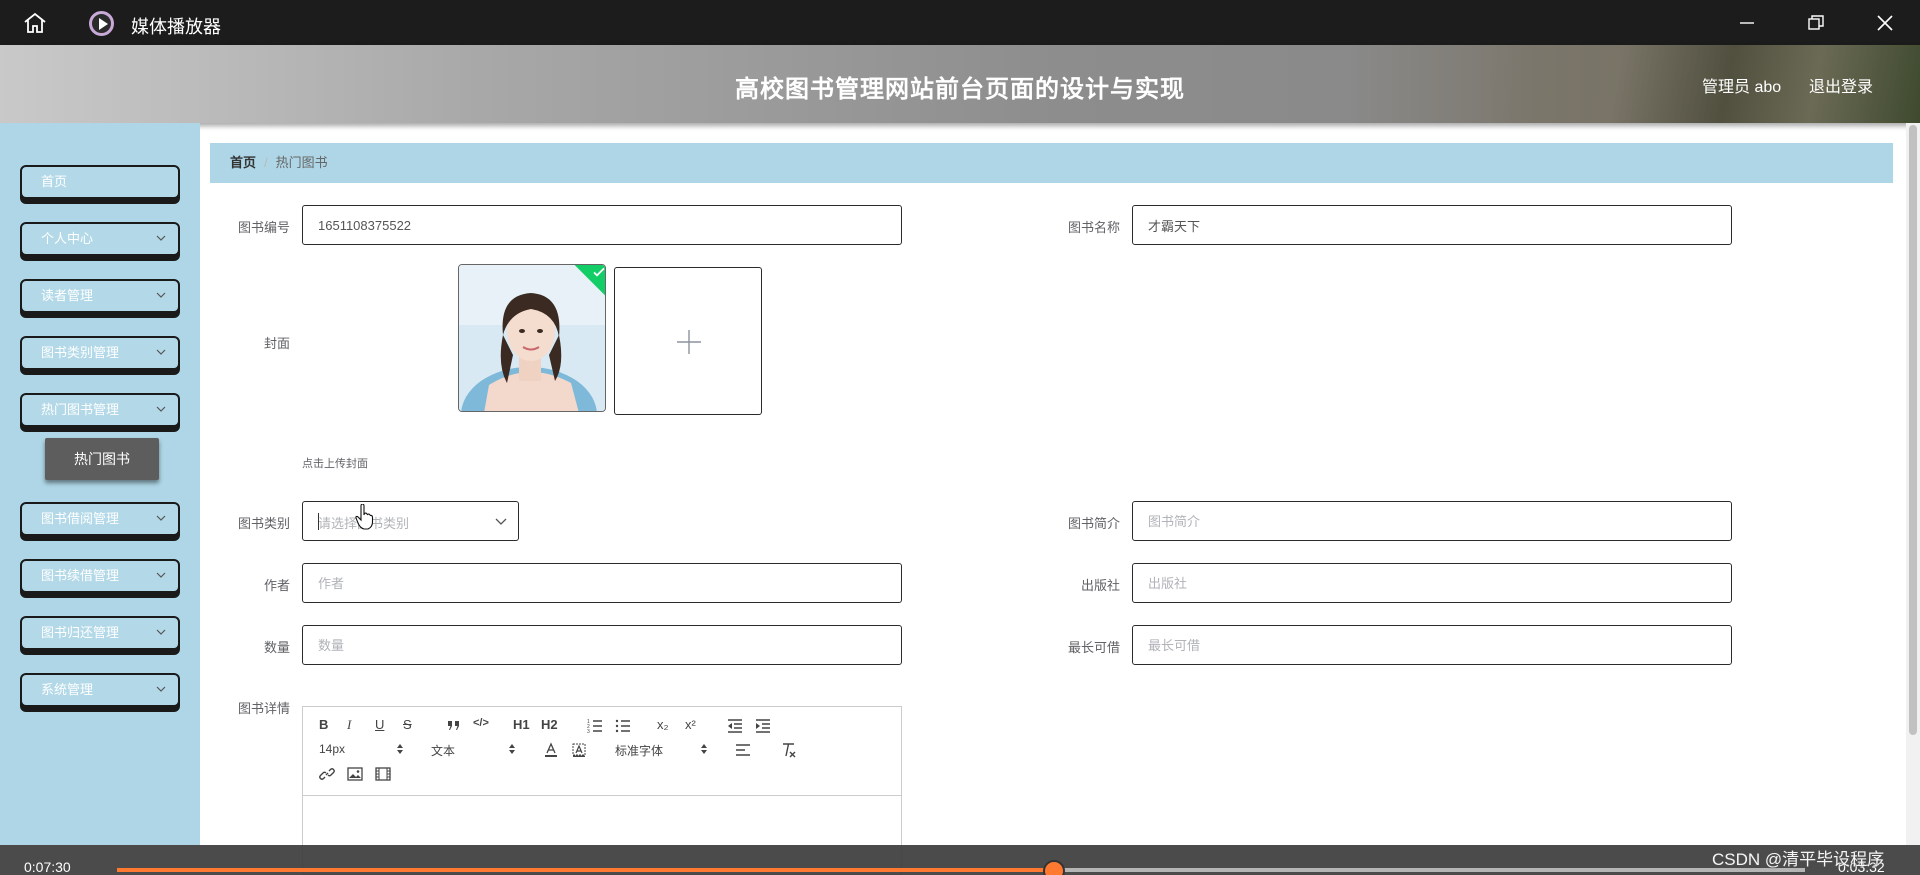 The height and width of the screenshot is (875, 1920). Describe the element at coordinates (410, 521) in the screenshot. I see `category-select: 请选择图书类别` at that location.